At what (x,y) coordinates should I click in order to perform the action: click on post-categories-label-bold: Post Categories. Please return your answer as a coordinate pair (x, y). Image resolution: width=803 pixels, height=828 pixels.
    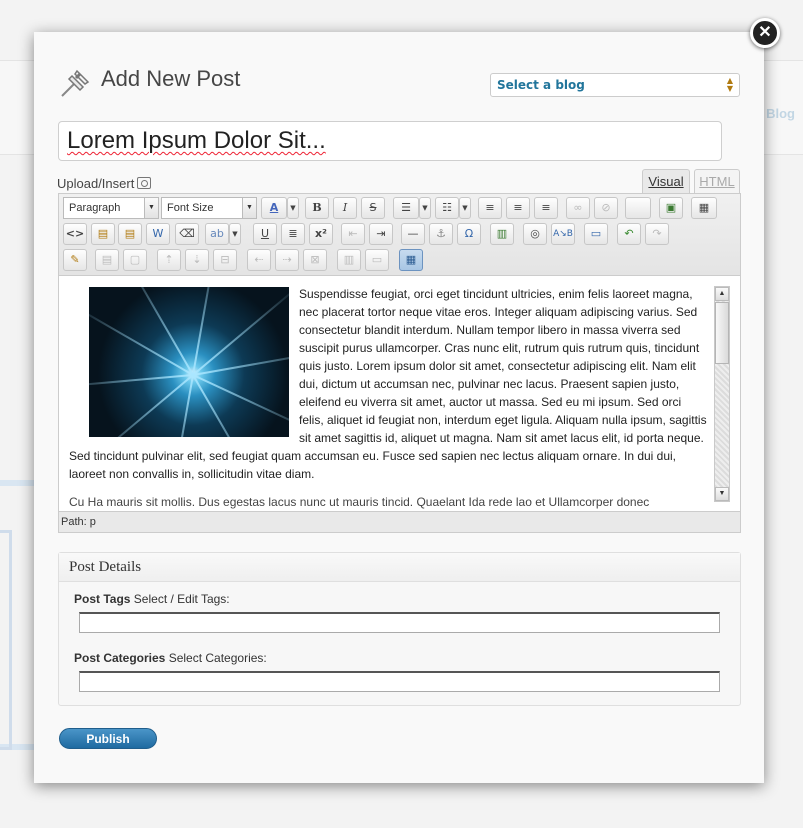
    Looking at the image, I should click on (120, 658).